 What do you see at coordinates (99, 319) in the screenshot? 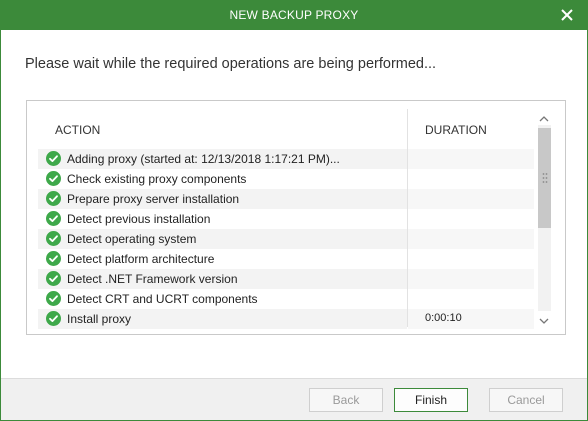
I see `action-label: Install proxy` at bounding box center [99, 319].